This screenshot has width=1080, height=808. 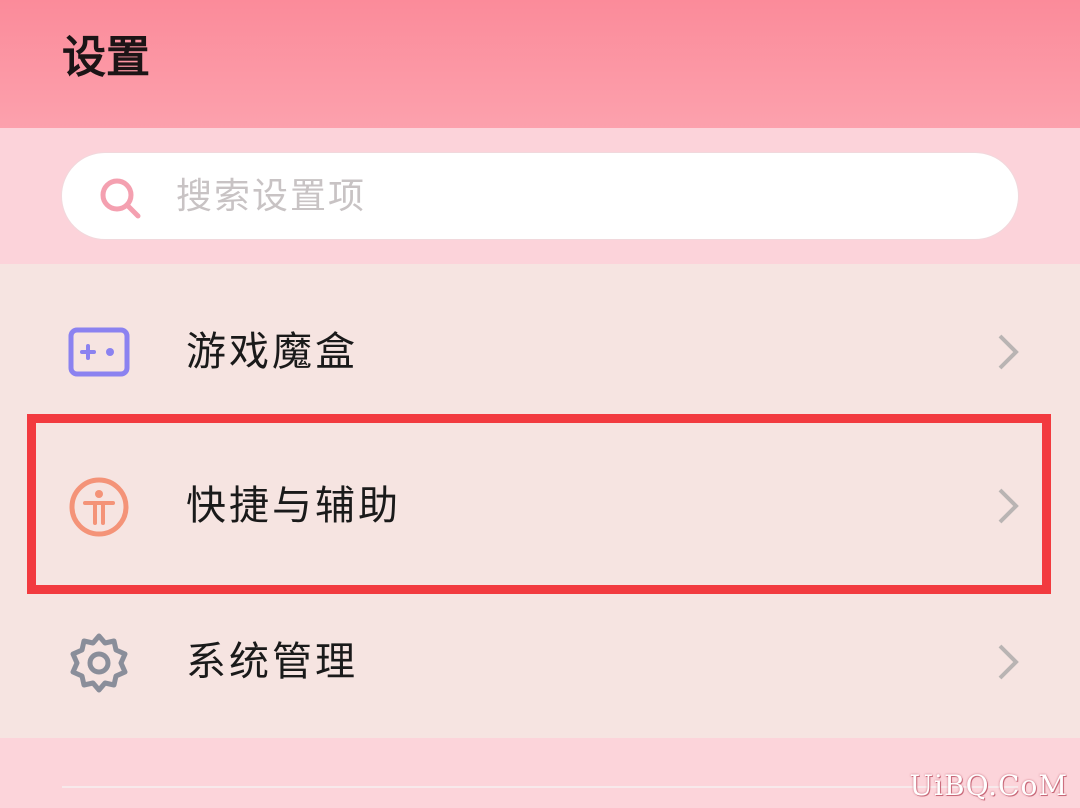 I want to click on divider, so click(x=540, y=787).